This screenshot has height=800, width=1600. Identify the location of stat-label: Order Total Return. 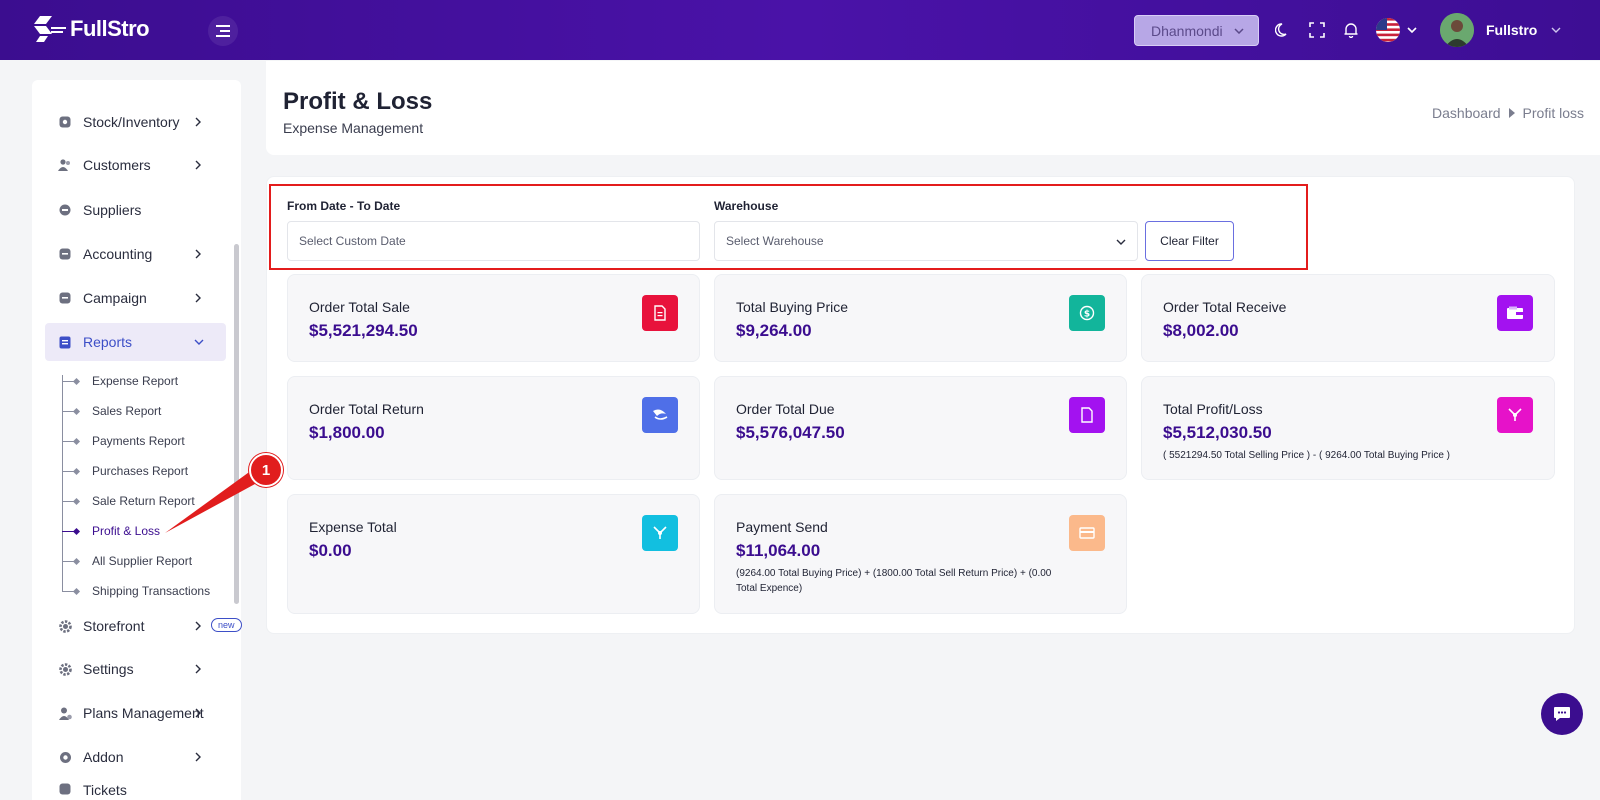
(366, 409).